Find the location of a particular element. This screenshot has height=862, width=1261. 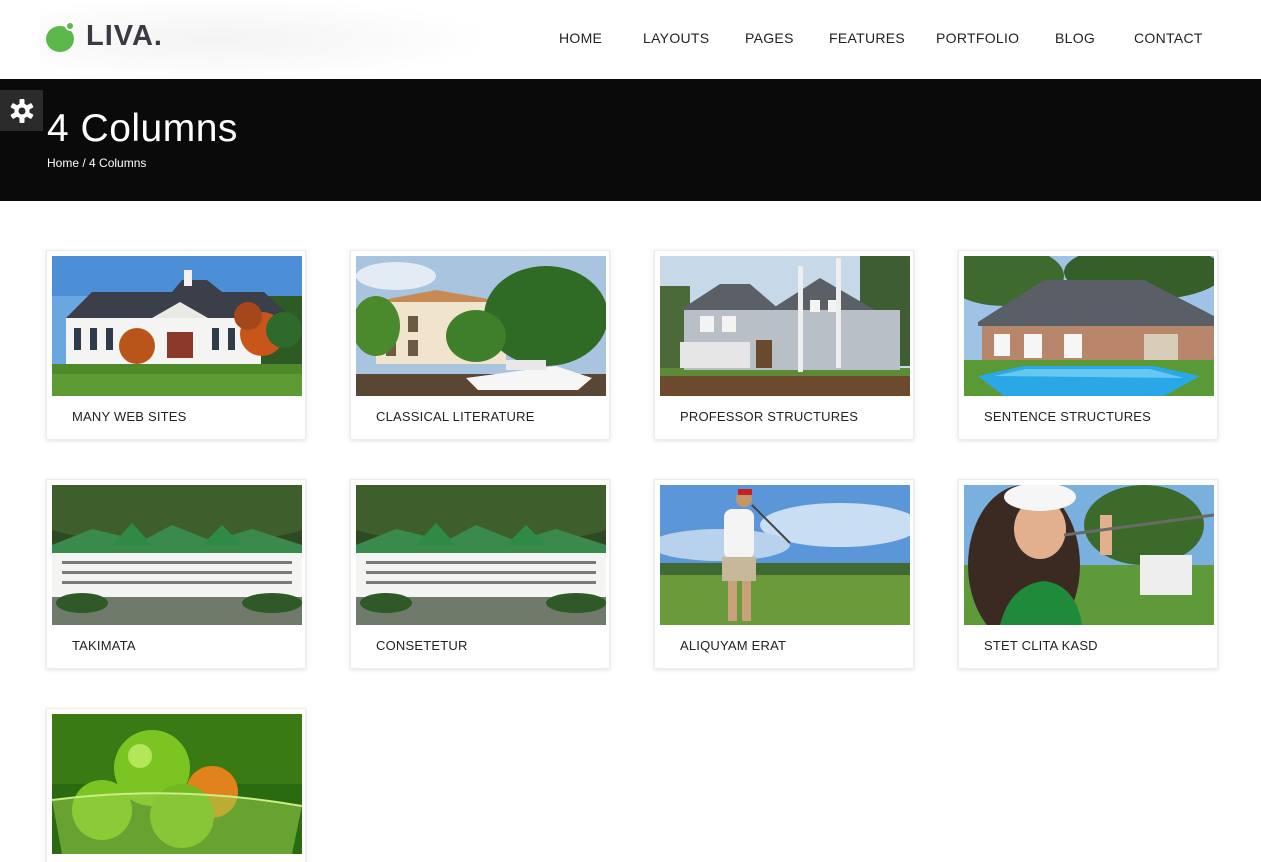

portfolio-item: CONSETETUR is located at coordinates (480, 574).